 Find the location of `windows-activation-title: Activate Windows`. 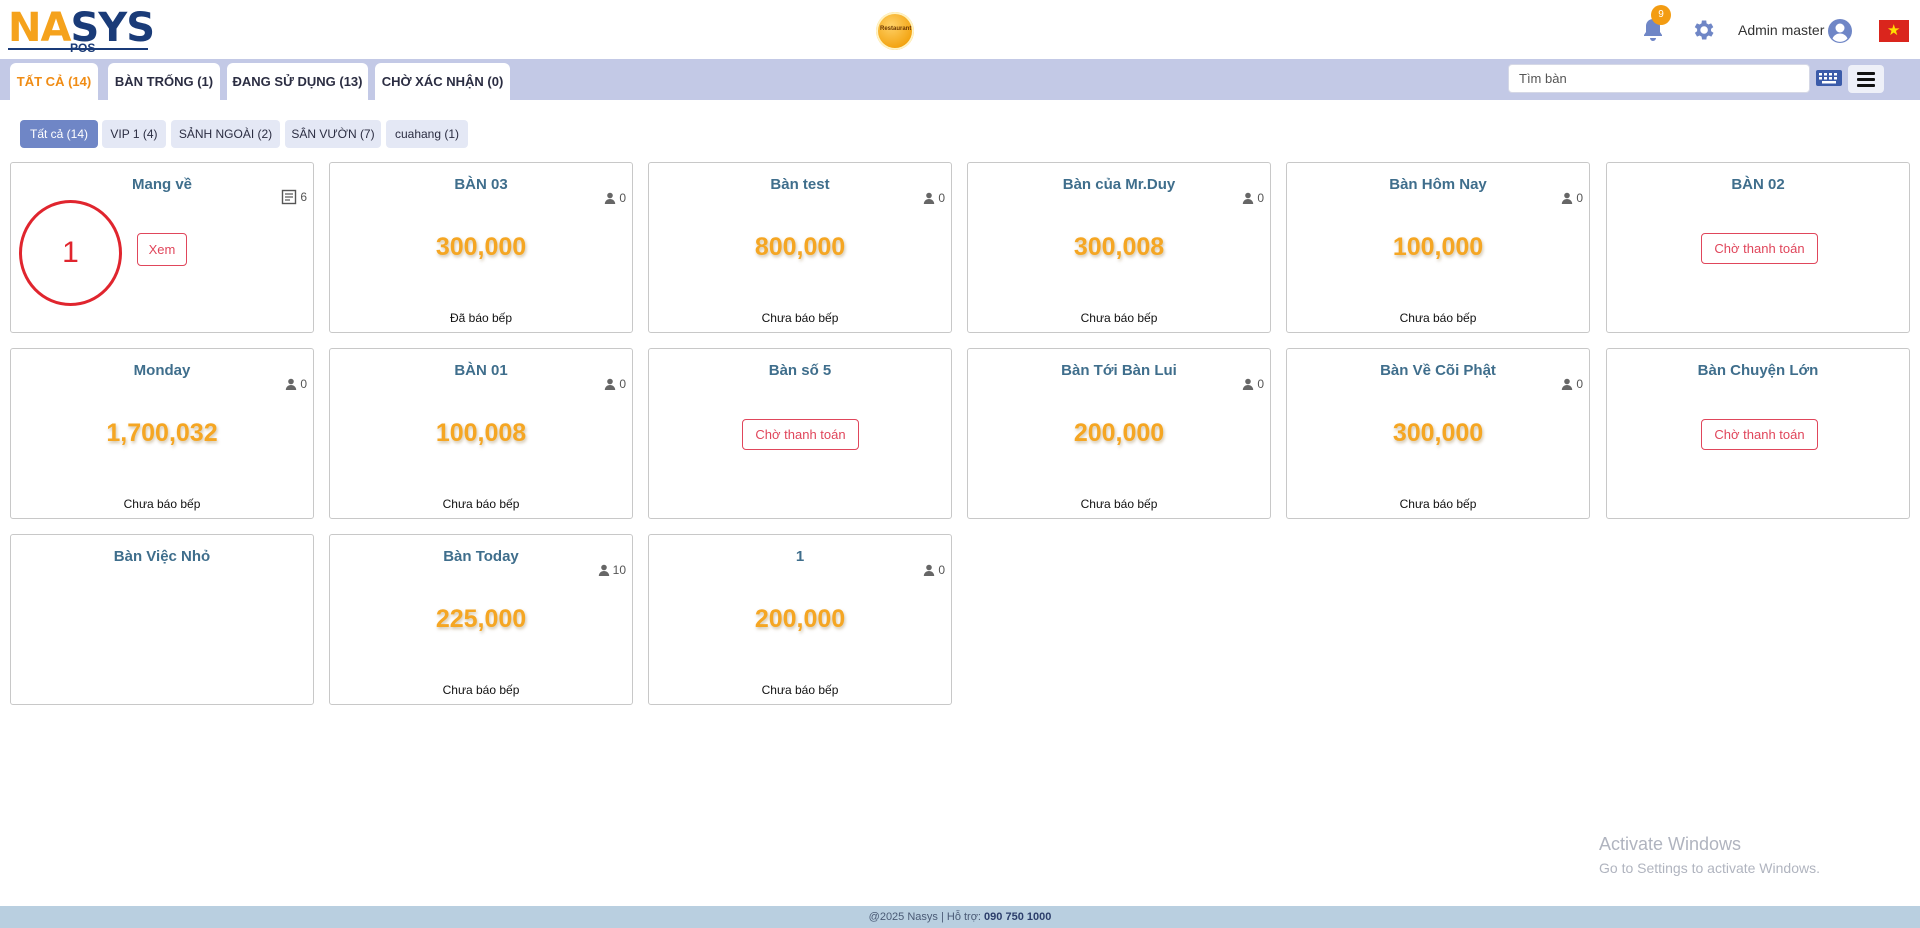

windows-activation-title: Activate Windows is located at coordinates (1670, 844).